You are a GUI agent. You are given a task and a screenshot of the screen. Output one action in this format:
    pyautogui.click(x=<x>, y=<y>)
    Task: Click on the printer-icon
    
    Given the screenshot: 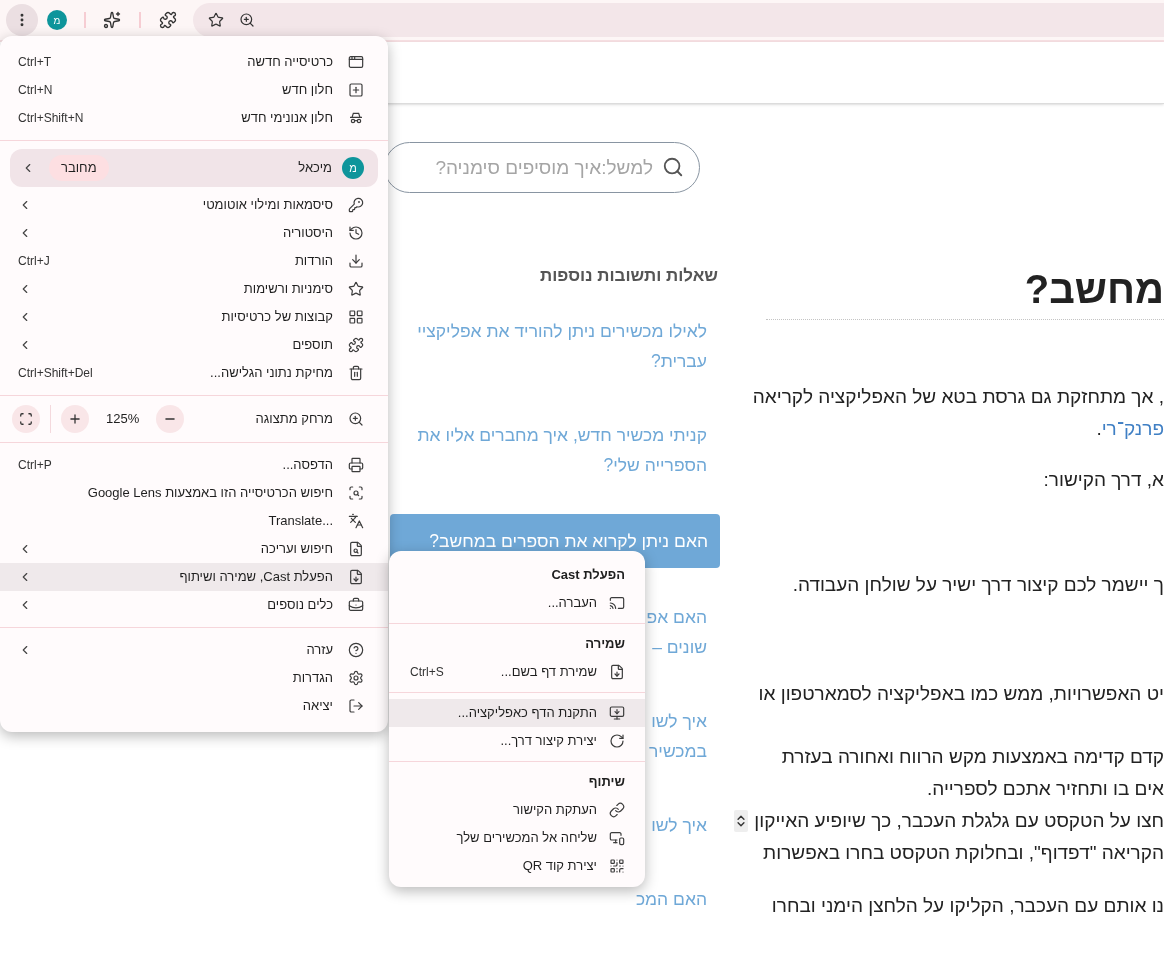 What is the action you would take?
    pyautogui.click(x=356, y=465)
    